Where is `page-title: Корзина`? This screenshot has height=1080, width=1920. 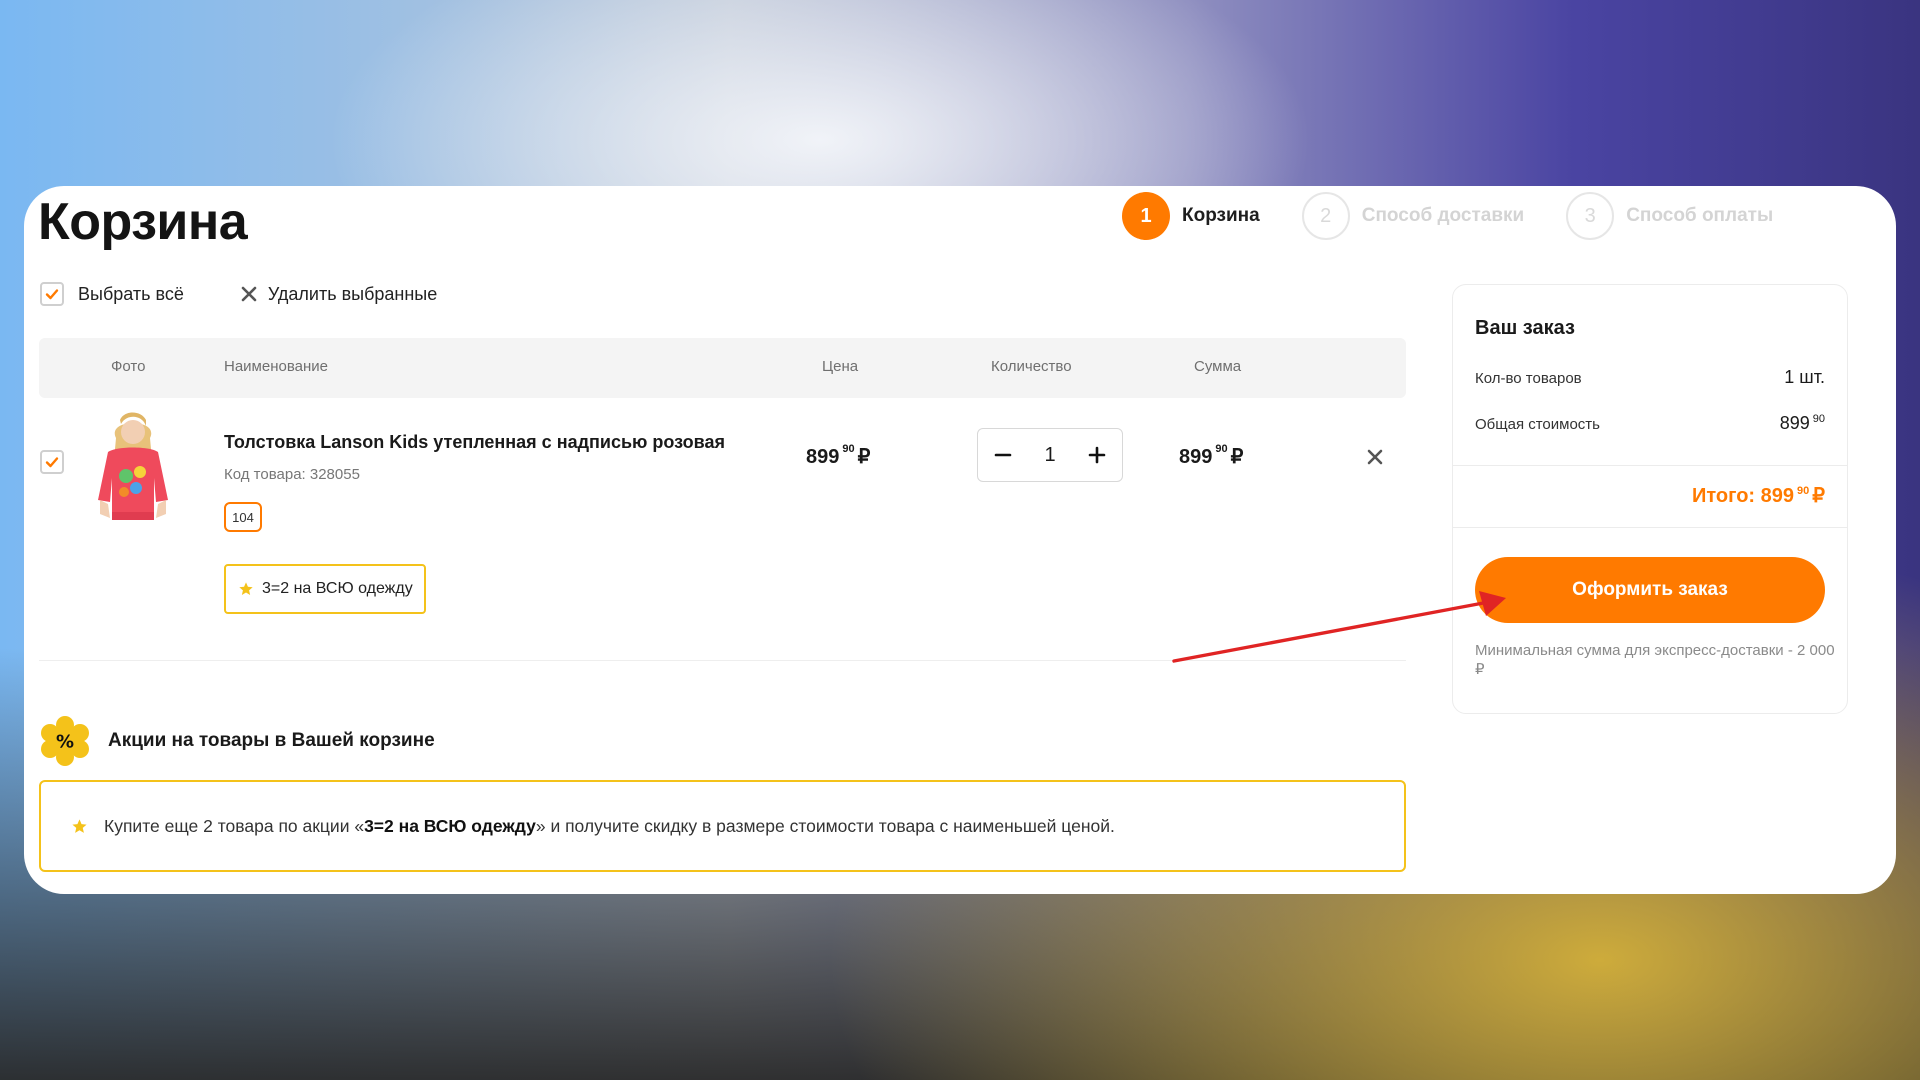
page-title: Корзина is located at coordinates (143, 222).